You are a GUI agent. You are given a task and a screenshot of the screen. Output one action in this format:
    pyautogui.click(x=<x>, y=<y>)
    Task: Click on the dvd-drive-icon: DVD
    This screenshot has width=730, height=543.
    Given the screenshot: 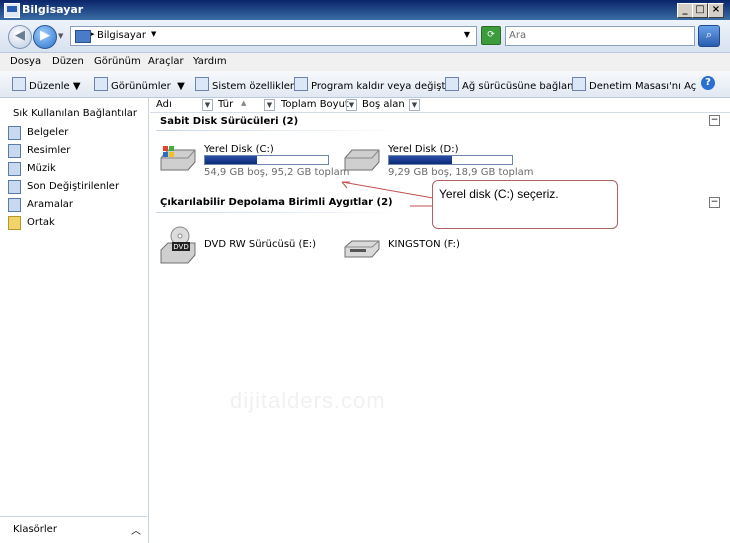 What is the action you would take?
    pyautogui.click(x=178, y=245)
    